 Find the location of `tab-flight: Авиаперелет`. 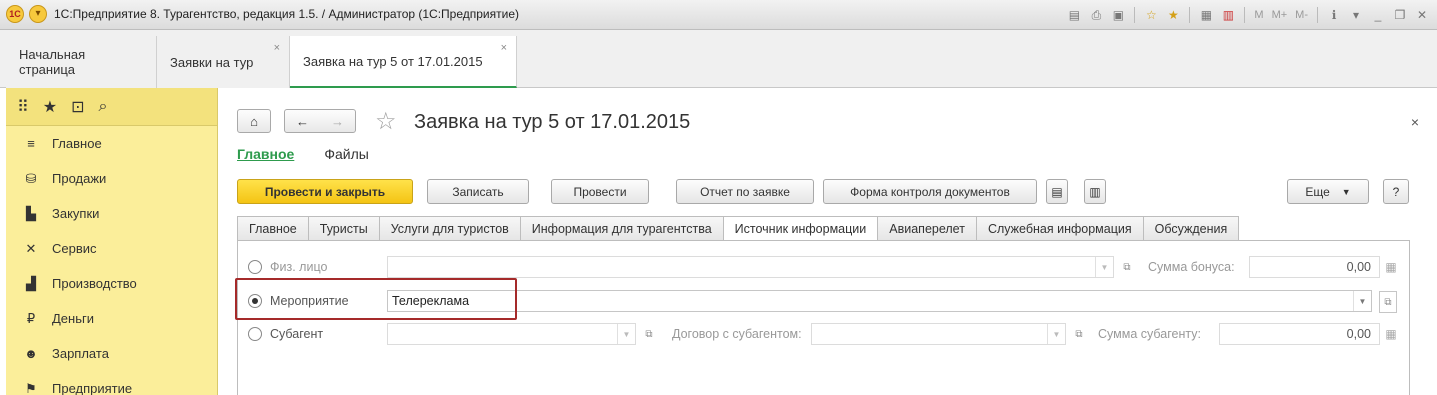

tab-flight: Авиаперелет is located at coordinates (926, 228).